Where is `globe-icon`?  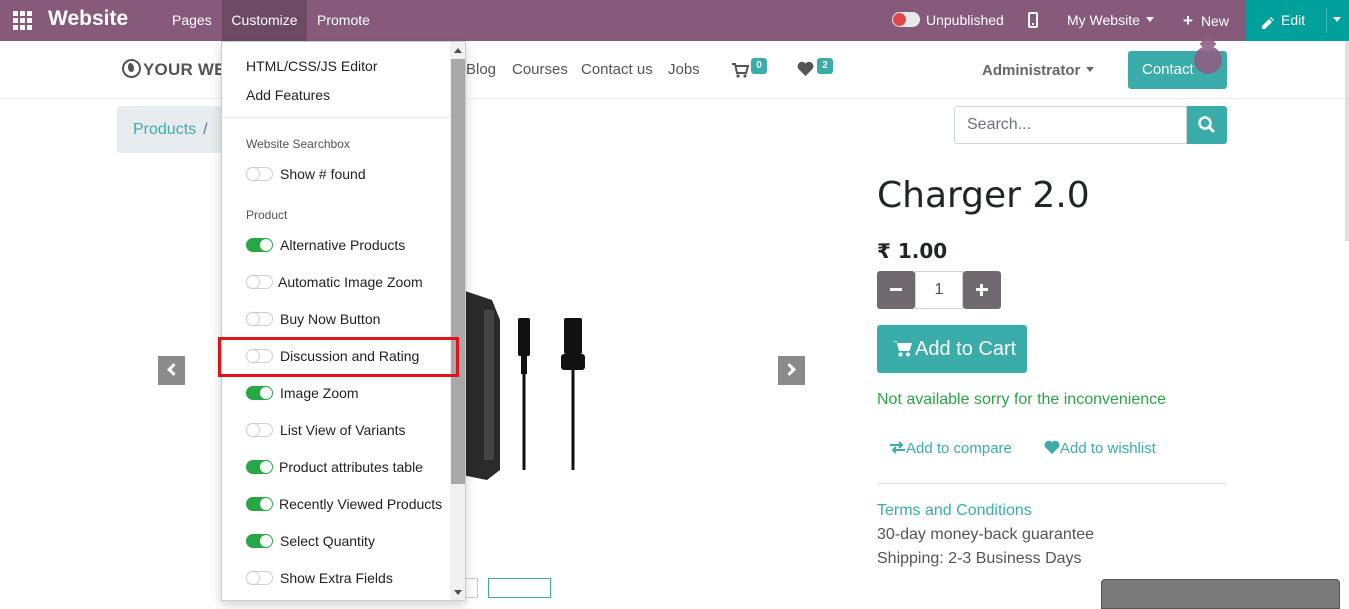
globe-icon is located at coordinates (131, 68).